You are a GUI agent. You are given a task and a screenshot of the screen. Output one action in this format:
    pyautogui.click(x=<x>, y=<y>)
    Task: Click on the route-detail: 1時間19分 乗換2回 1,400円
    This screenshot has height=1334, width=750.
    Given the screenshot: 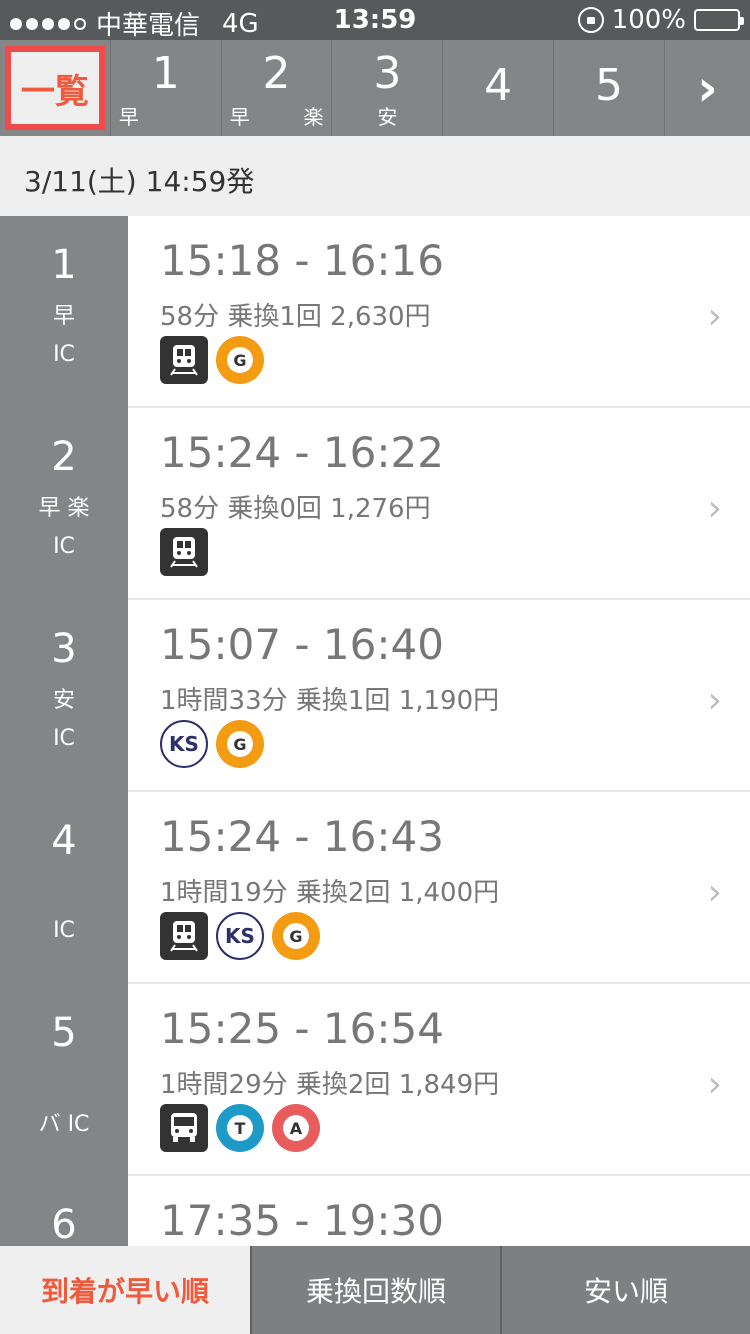 What is the action you would take?
    pyautogui.click(x=330, y=893)
    